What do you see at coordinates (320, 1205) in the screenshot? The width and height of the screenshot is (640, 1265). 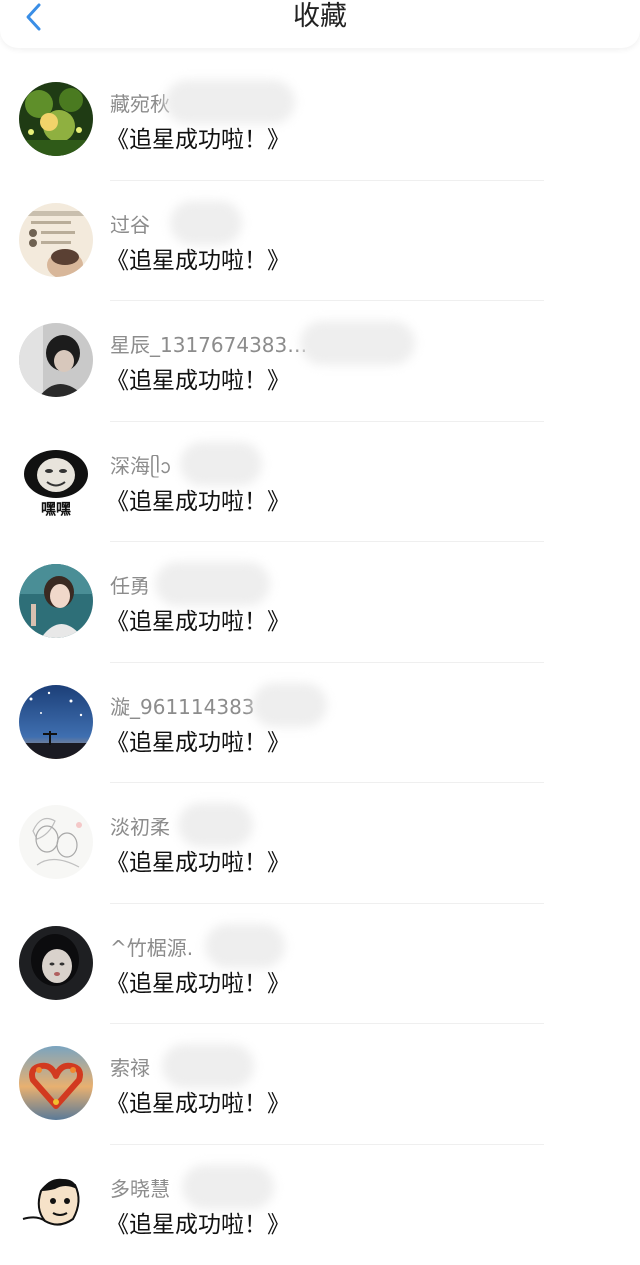 I see `list-item: 多晓慧 《追星成功啦！》` at bounding box center [320, 1205].